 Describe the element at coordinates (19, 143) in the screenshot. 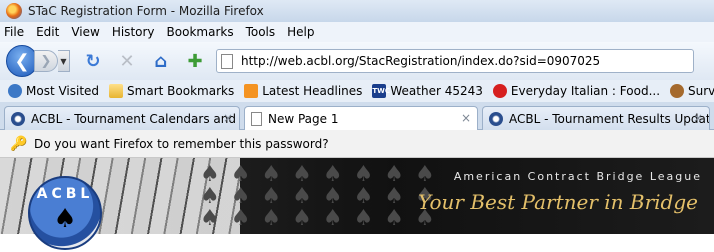

I see `key-icon: 🔑` at that location.